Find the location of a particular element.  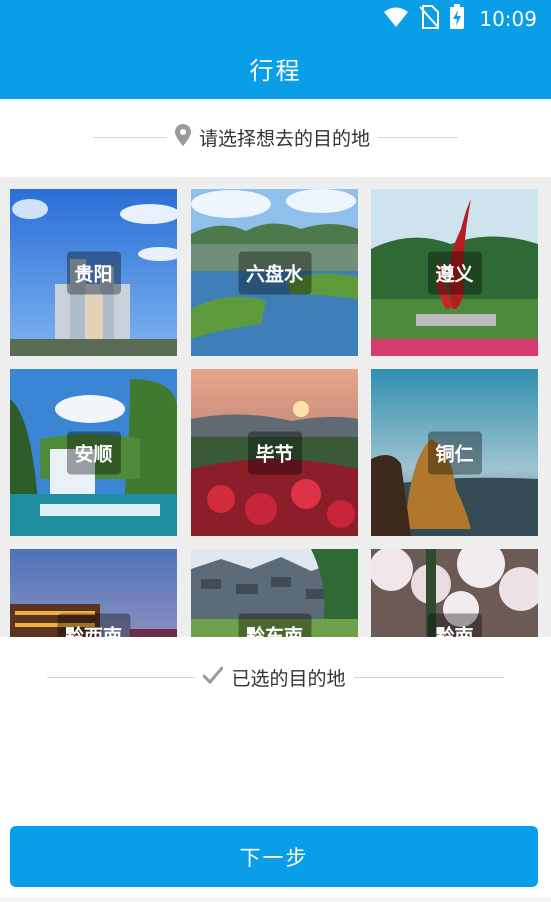

status-bar: 10:09 is located at coordinates (275, 19).